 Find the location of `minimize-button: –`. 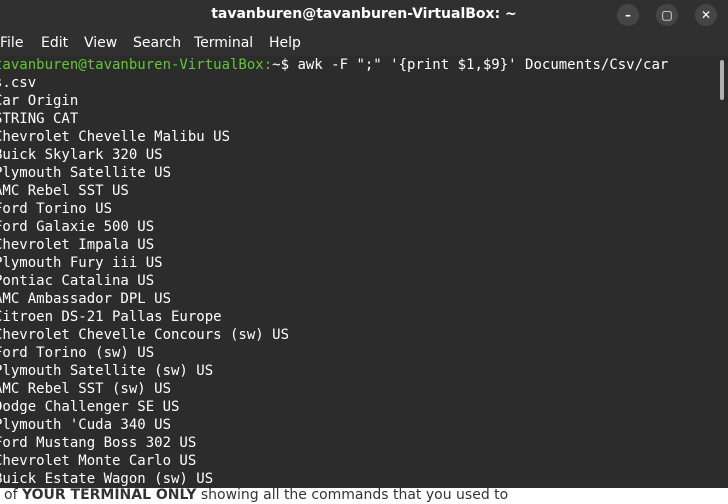

minimize-button: – is located at coordinates (628, 15).